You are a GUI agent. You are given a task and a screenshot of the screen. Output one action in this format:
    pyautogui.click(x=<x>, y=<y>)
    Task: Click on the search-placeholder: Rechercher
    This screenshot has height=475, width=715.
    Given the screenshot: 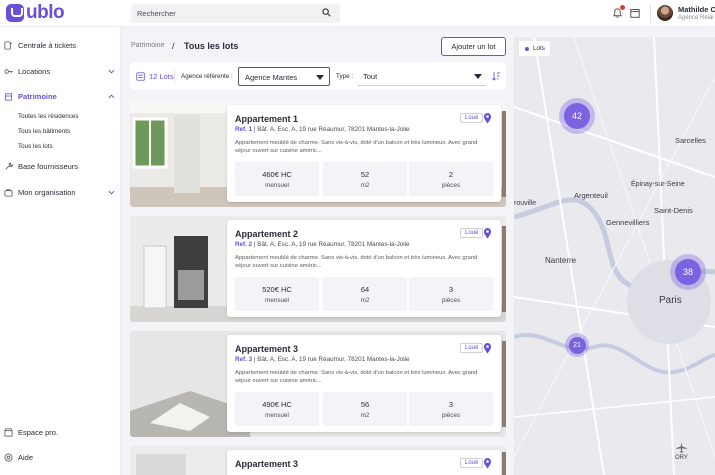 What is the action you would take?
    pyautogui.click(x=156, y=13)
    